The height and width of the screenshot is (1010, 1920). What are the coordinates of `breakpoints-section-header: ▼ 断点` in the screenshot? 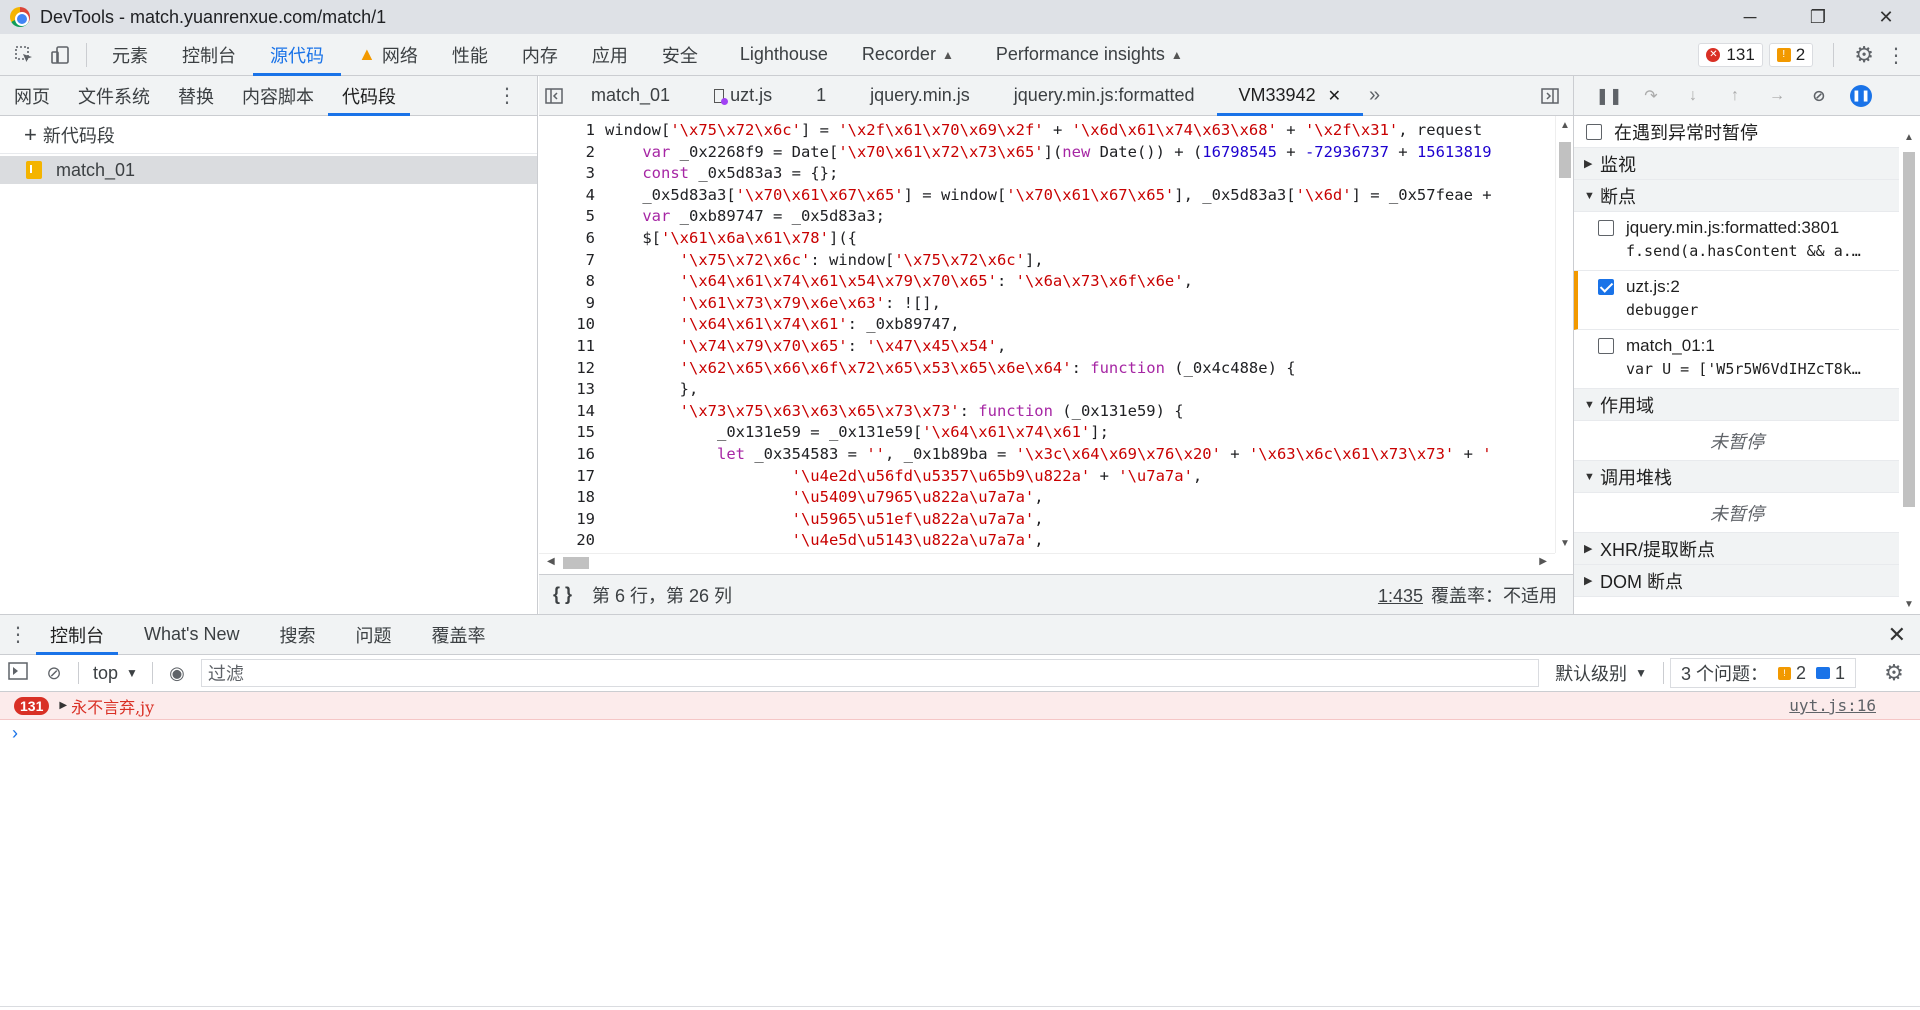 It's located at (1737, 196).